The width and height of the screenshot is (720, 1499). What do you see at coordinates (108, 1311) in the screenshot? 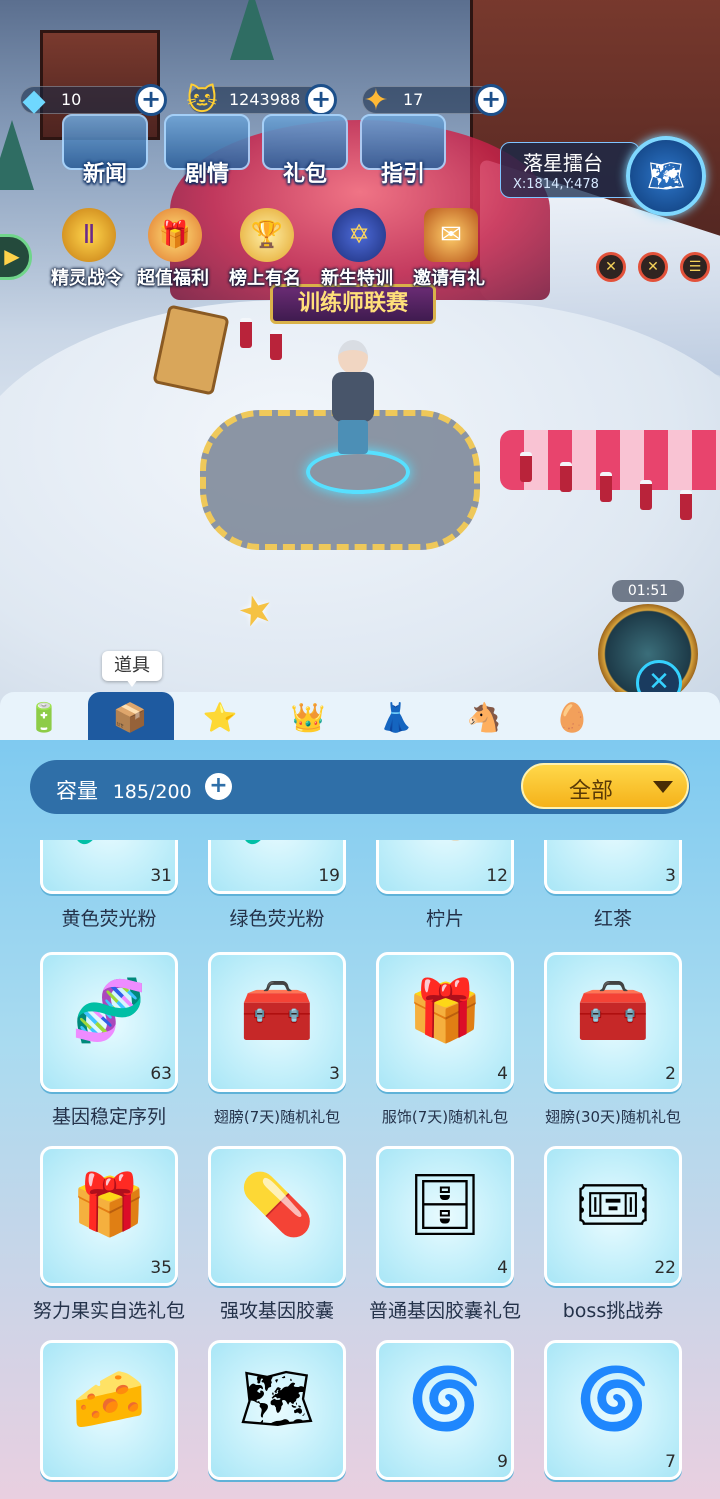
I see `item-name: 努力果实自选礼包` at bounding box center [108, 1311].